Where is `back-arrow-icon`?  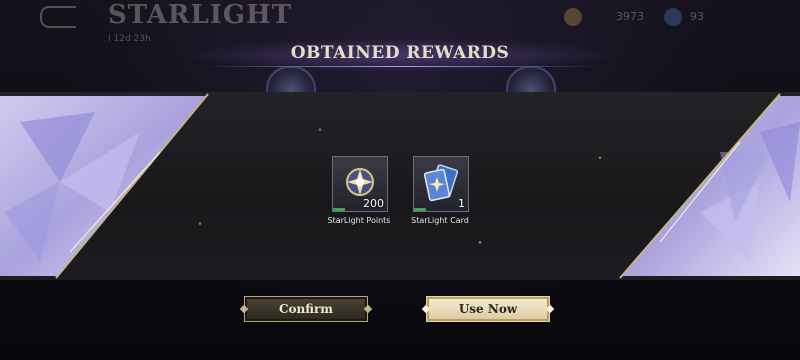 back-arrow-icon is located at coordinates (58, 17).